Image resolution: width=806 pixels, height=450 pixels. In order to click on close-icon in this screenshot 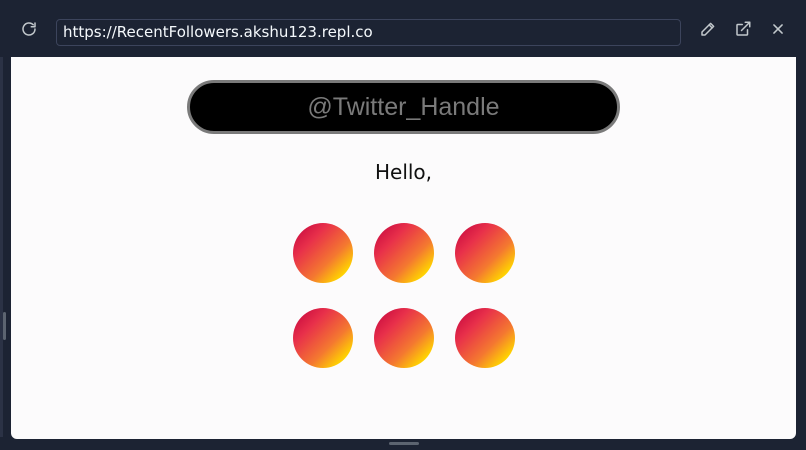, I will do `click(778, 29)`.